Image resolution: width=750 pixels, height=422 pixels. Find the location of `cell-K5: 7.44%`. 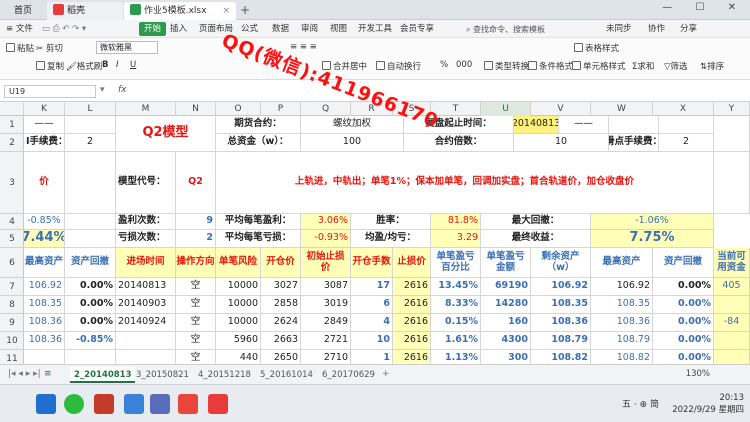

cell-K5: 7.44% is located at coordinates (44, 239).